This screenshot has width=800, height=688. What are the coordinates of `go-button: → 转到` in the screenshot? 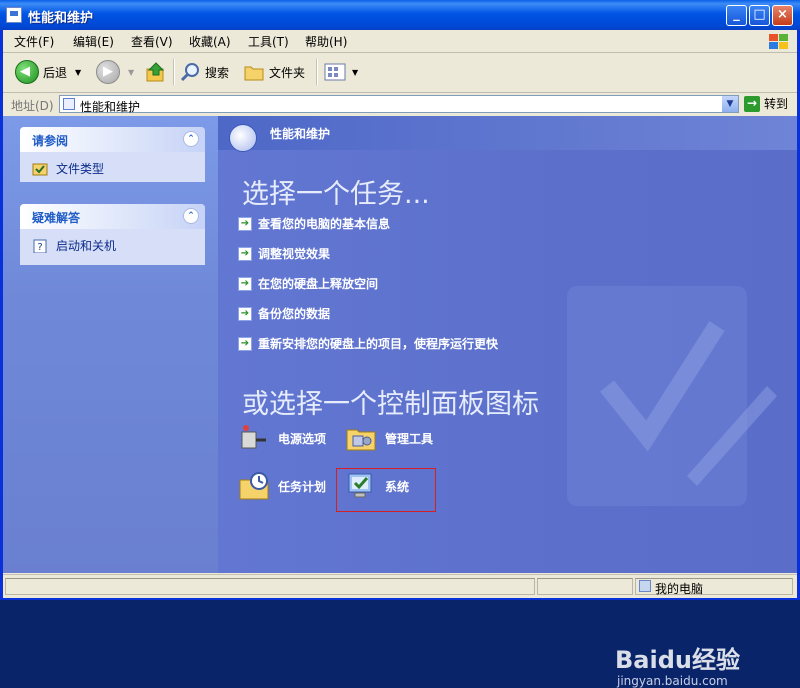 It's located at (766, 103).